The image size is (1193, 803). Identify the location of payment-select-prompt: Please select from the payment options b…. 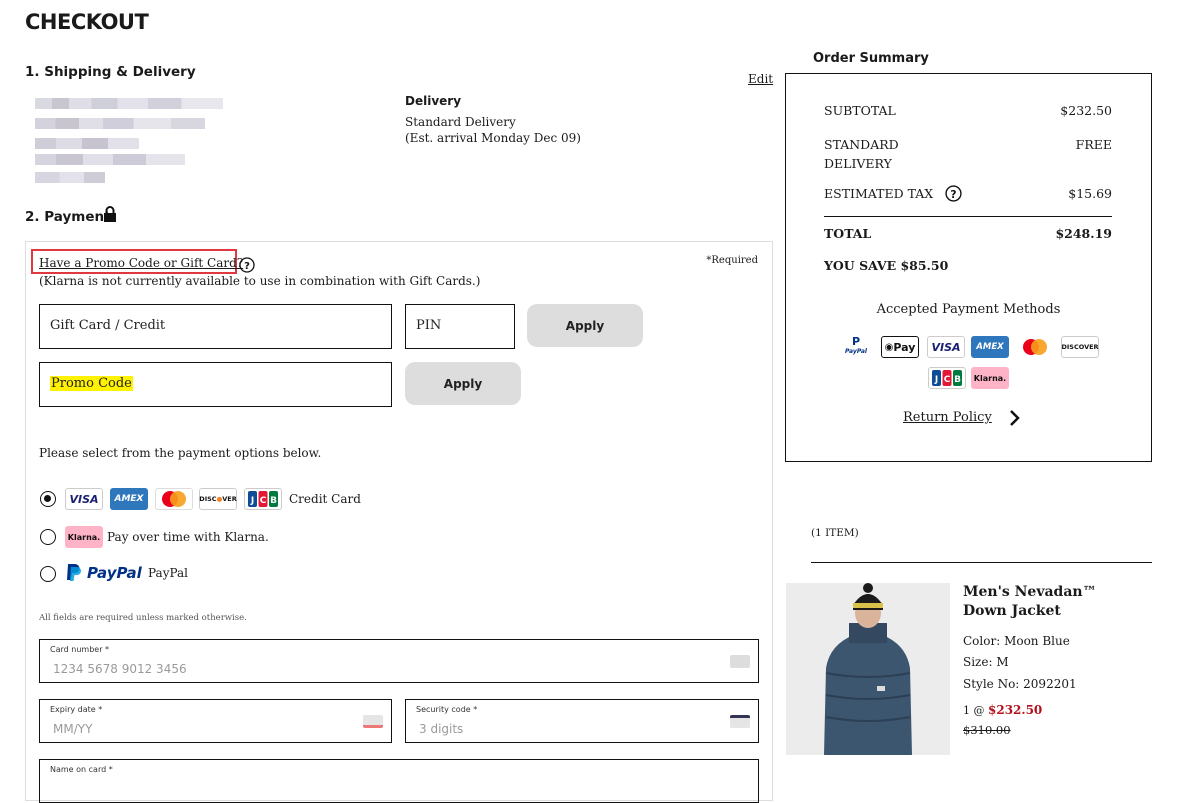
(180, 453).